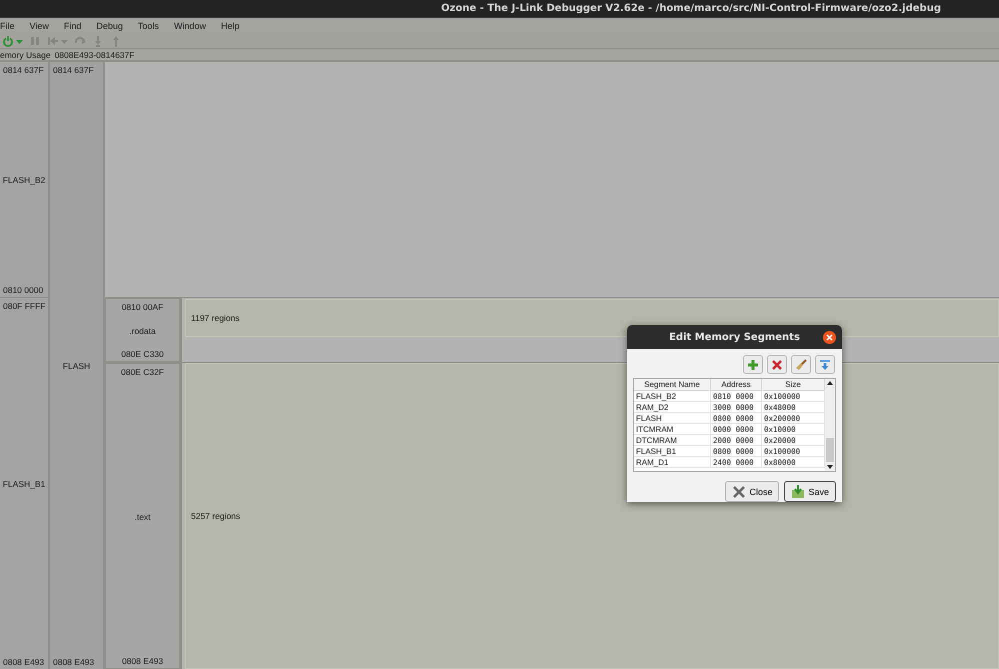 The image size is (999, 669). Describe the element at coordinates (798, 491) in the screenshot. I see `save-icon` at that location.